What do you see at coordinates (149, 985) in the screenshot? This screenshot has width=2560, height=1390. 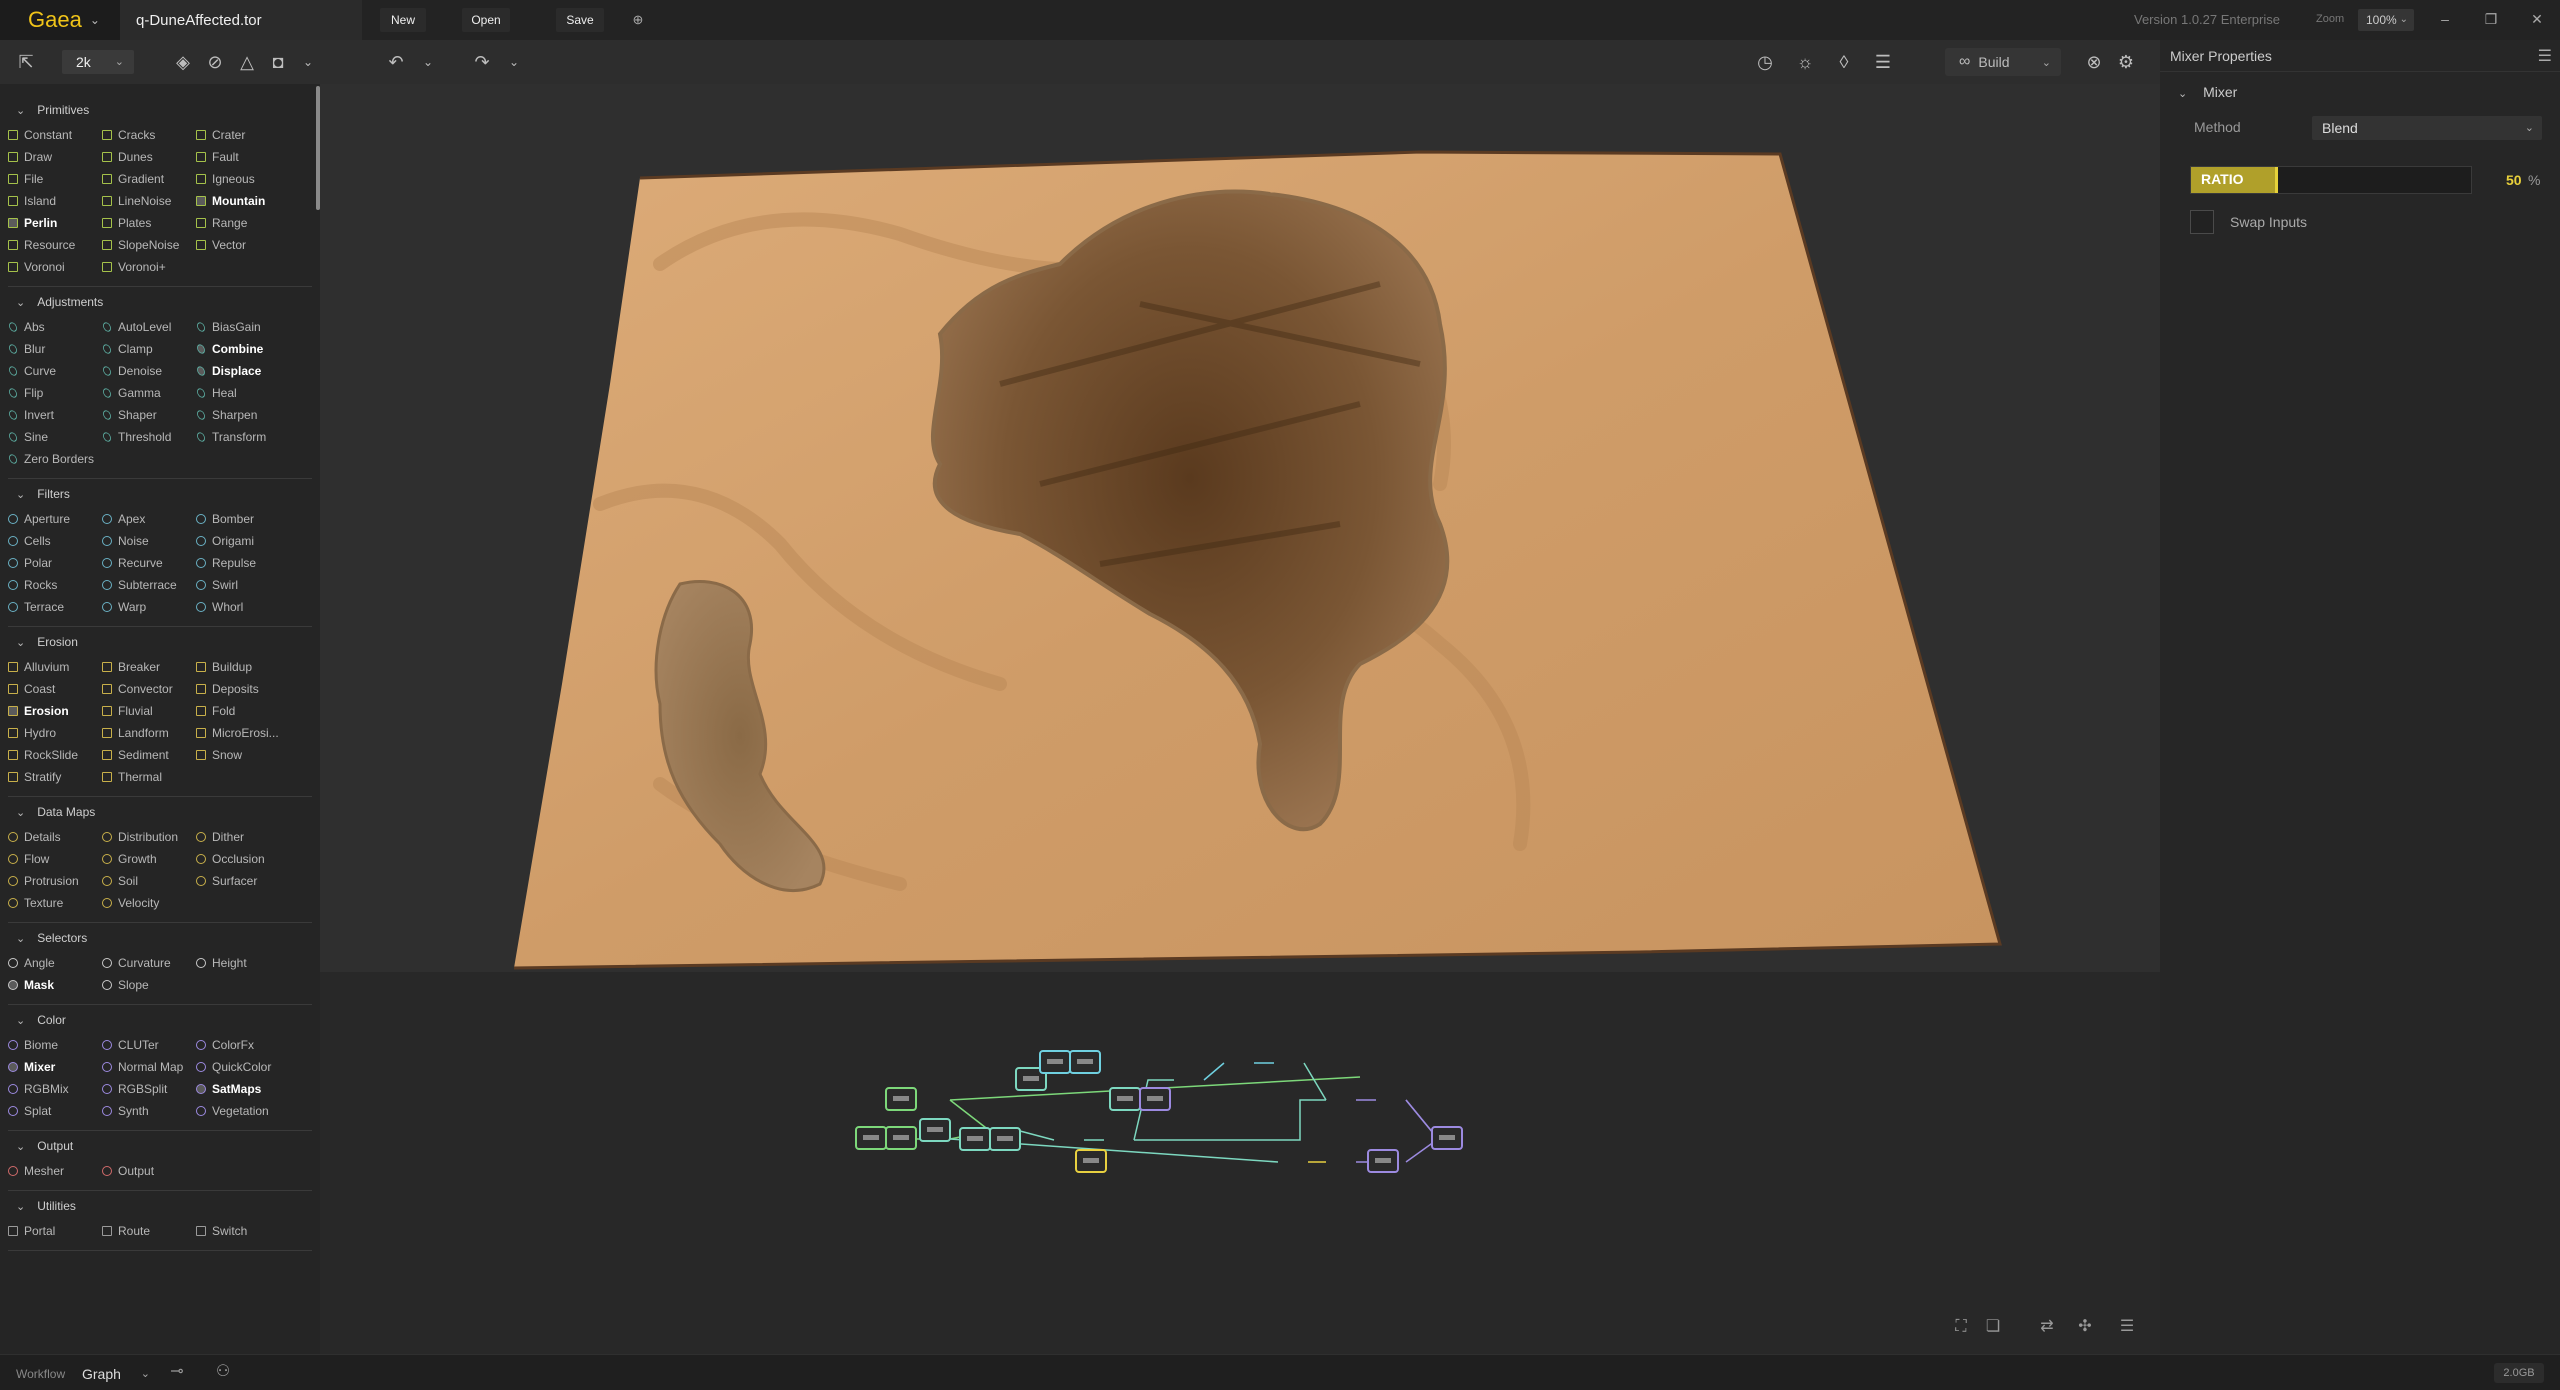 I see `node-item-slope: Slope` at bounding box center [149, 985].